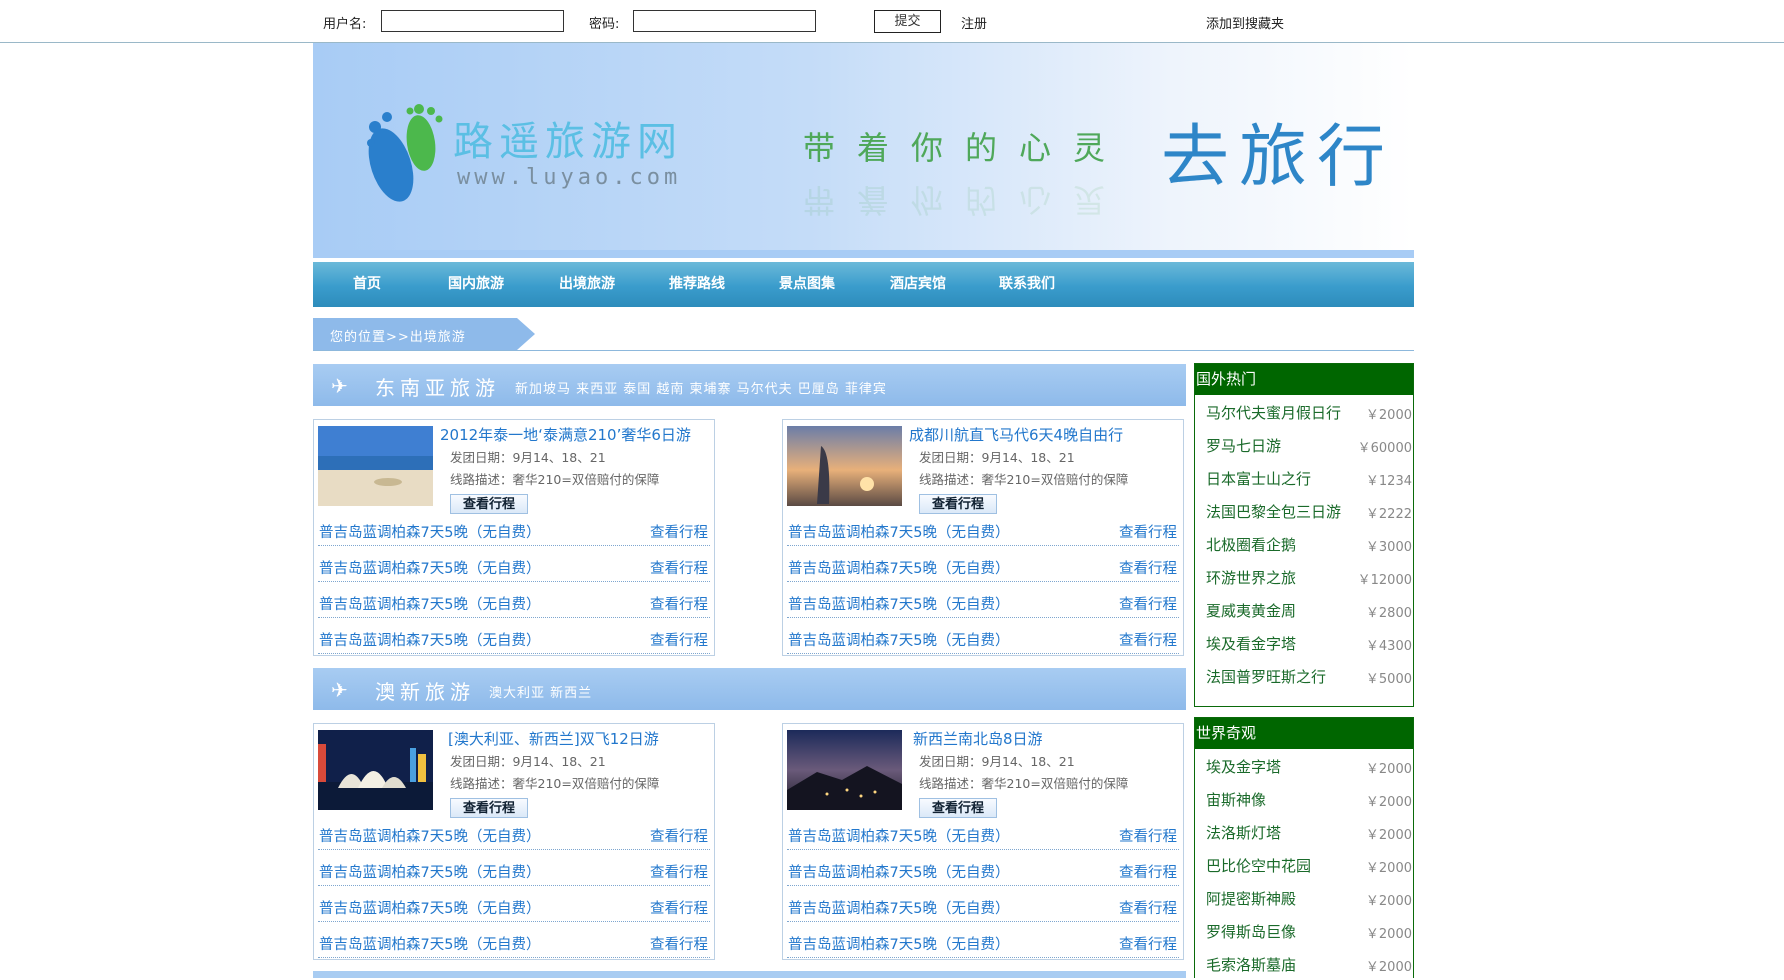 Image resolution: width=1784 pixels, height=980 pixels. Describe the element at coordinates (375, 466) in the screenshot. I see `beach-thumbnail` at that location.